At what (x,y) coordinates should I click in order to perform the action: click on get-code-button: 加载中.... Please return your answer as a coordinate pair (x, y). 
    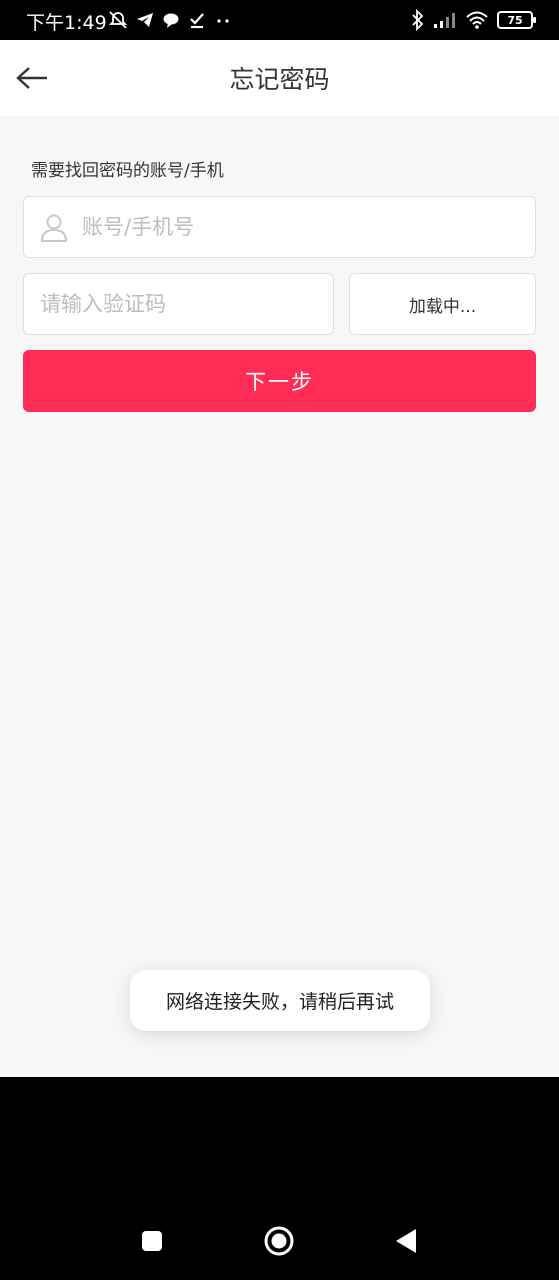
    Looking at the image, I should click on (442, 304).